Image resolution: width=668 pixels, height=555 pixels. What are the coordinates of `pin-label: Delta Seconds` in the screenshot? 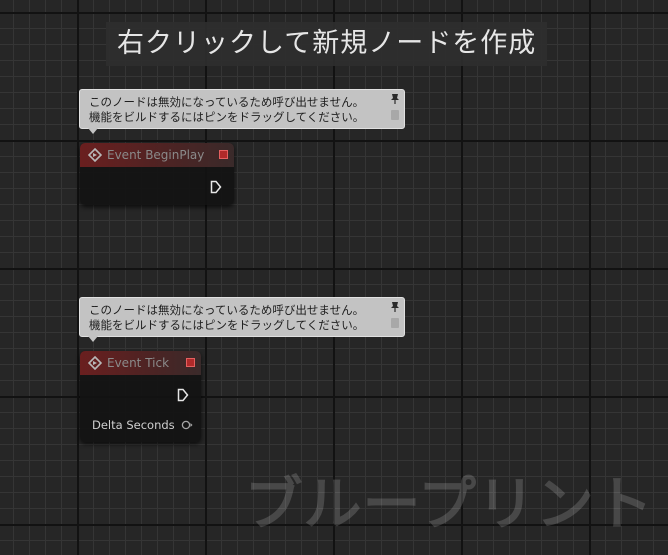 It's located at (133, 425).